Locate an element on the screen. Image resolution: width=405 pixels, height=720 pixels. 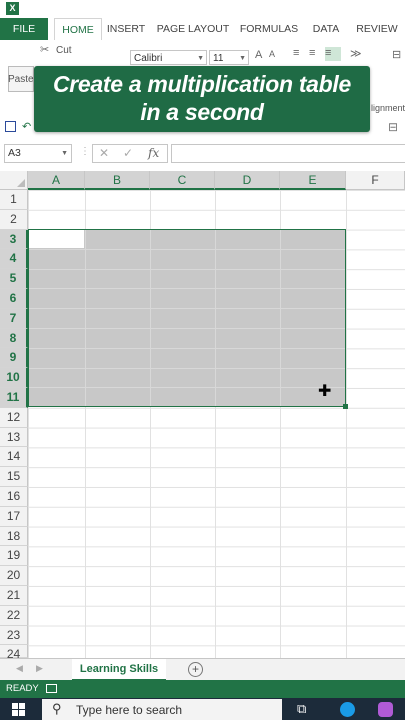
row-header-7: 7 is located at coordinates (14, 318).